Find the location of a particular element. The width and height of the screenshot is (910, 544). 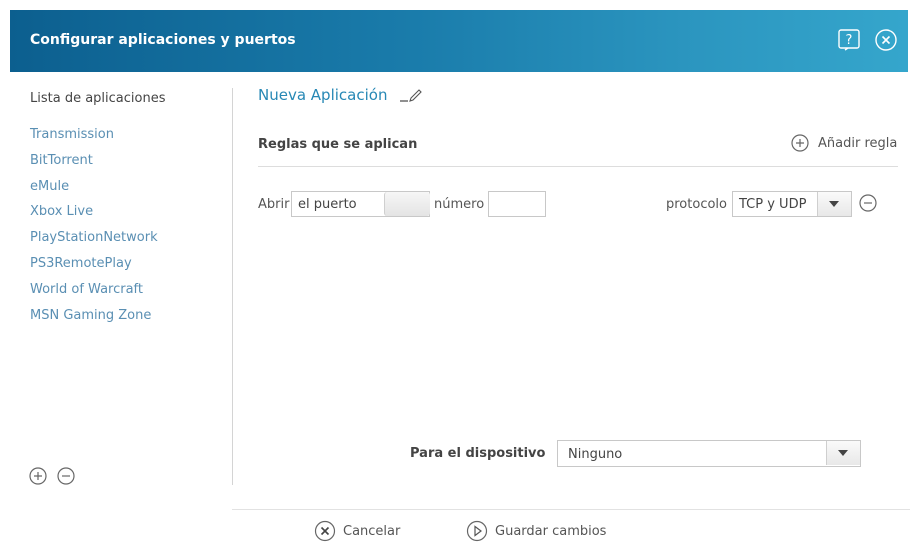

save-label: Guardar cambios is located at coordinates (551, 531).